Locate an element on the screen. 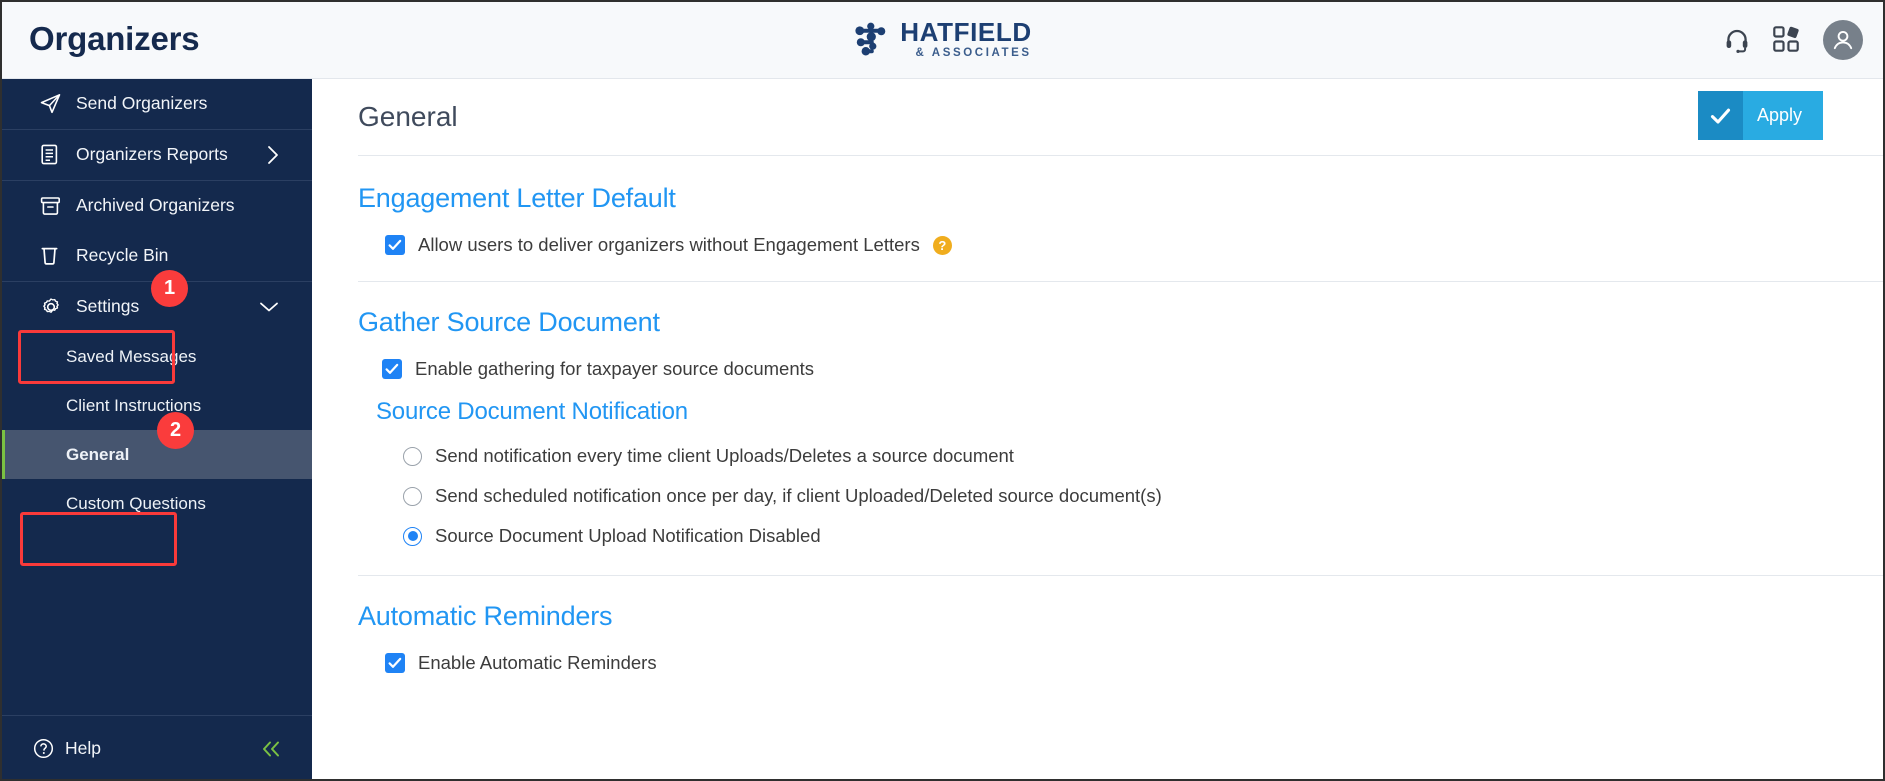 The width and height of the screenshot is (1885, 781). sidebar-subitem-custom-questions: Custom Questions is located at coordinates (156, 503).